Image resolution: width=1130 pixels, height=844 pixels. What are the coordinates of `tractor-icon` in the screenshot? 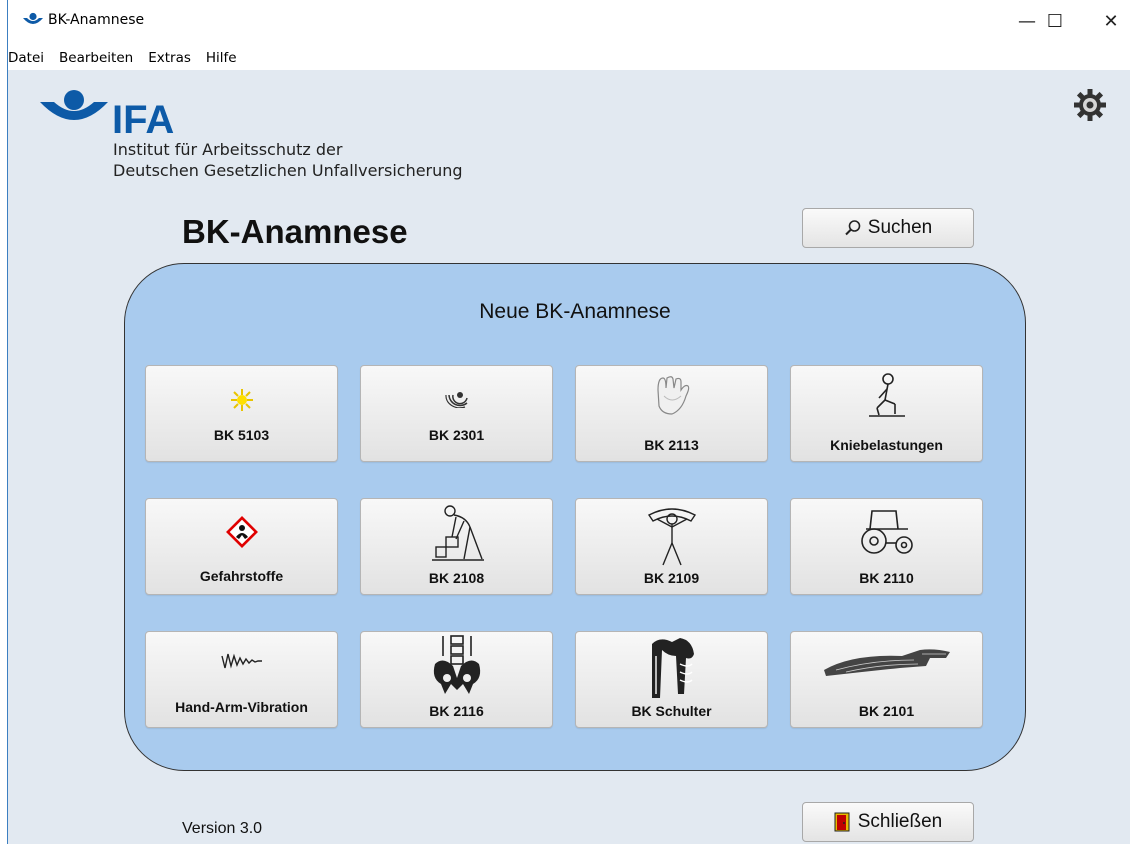 It's located at (886, 532).